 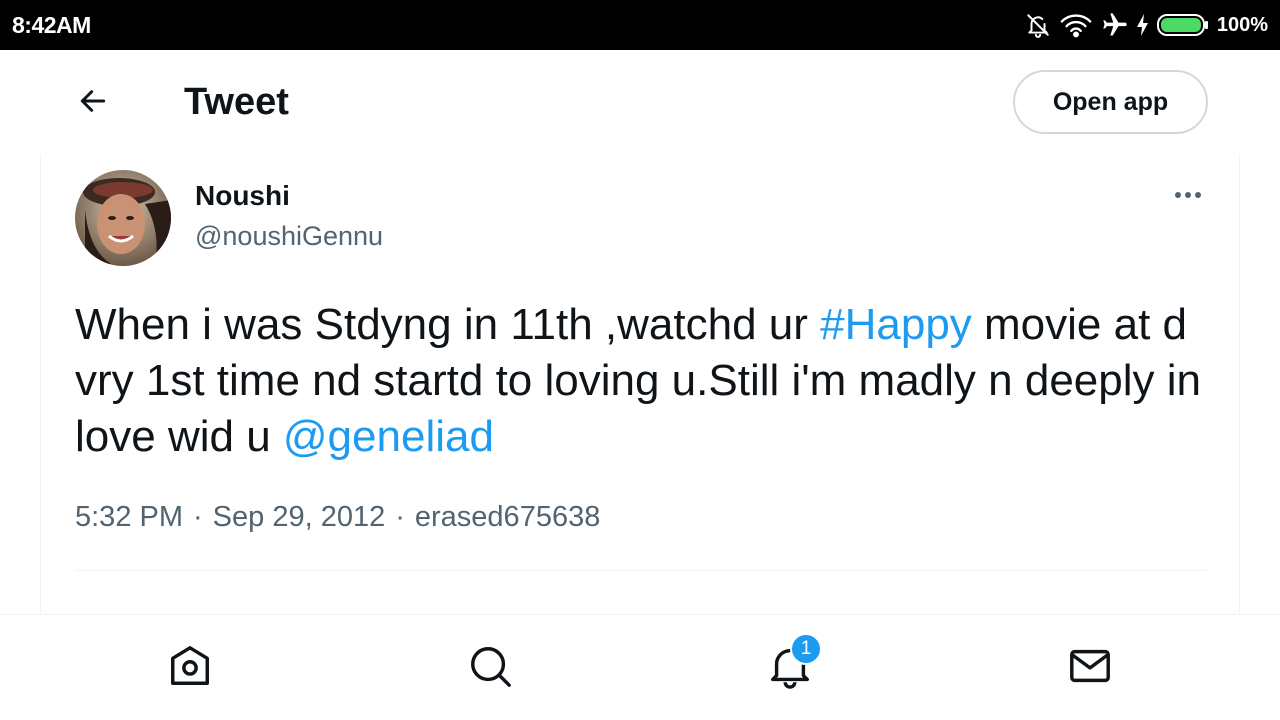 I want to click on tweet-date: Sep 29, 2012, so click(x=299, y=517).